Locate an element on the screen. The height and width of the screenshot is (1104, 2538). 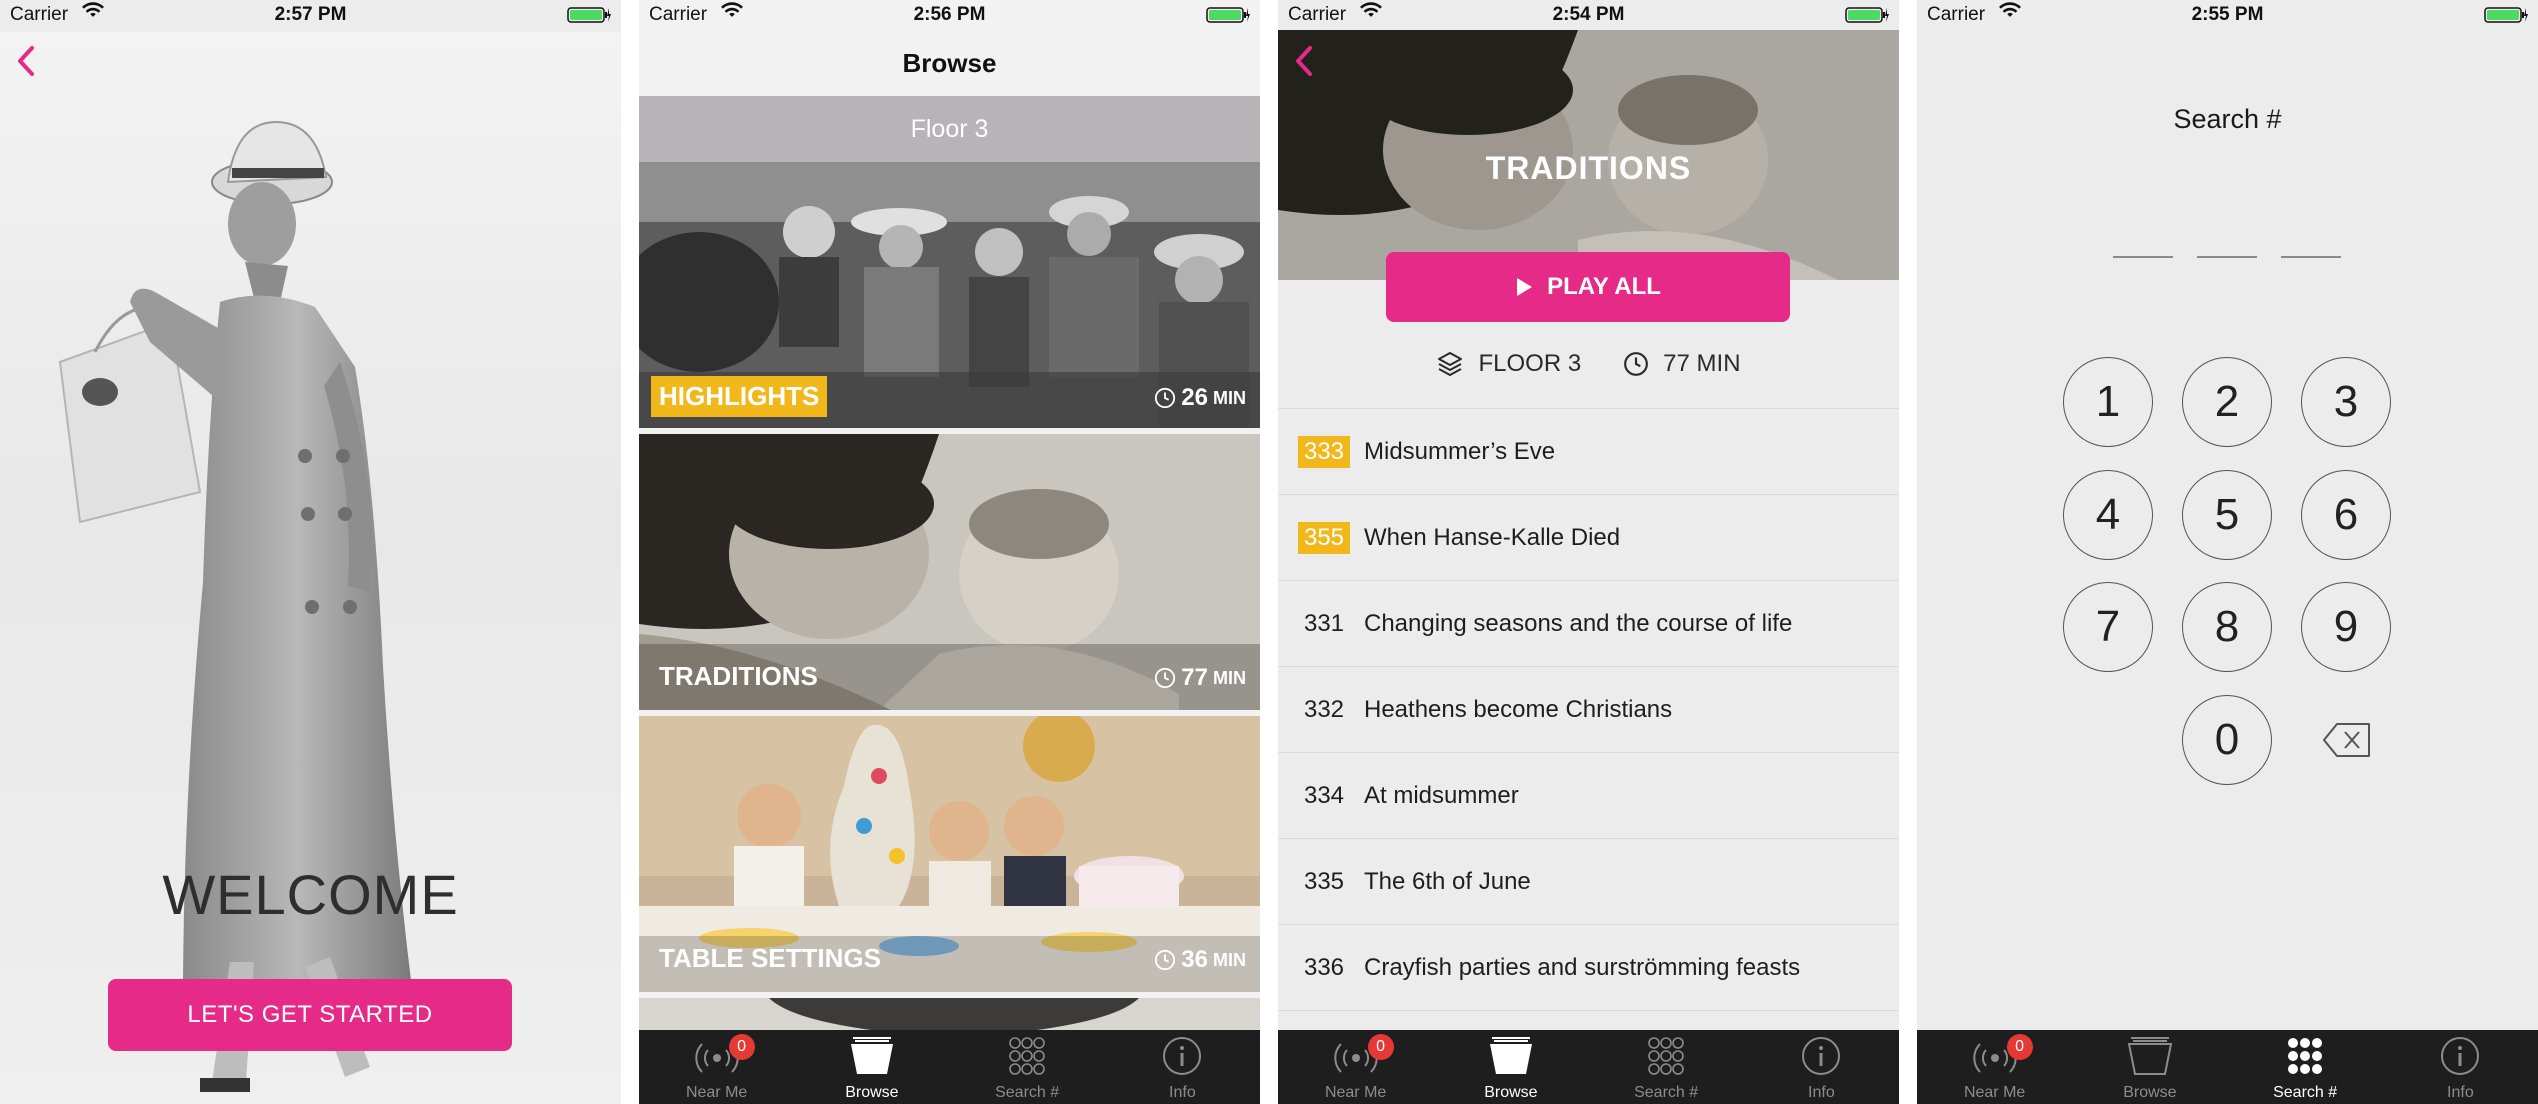
play-all-button: PLAY ALL is located at coordinates (1588, 287).